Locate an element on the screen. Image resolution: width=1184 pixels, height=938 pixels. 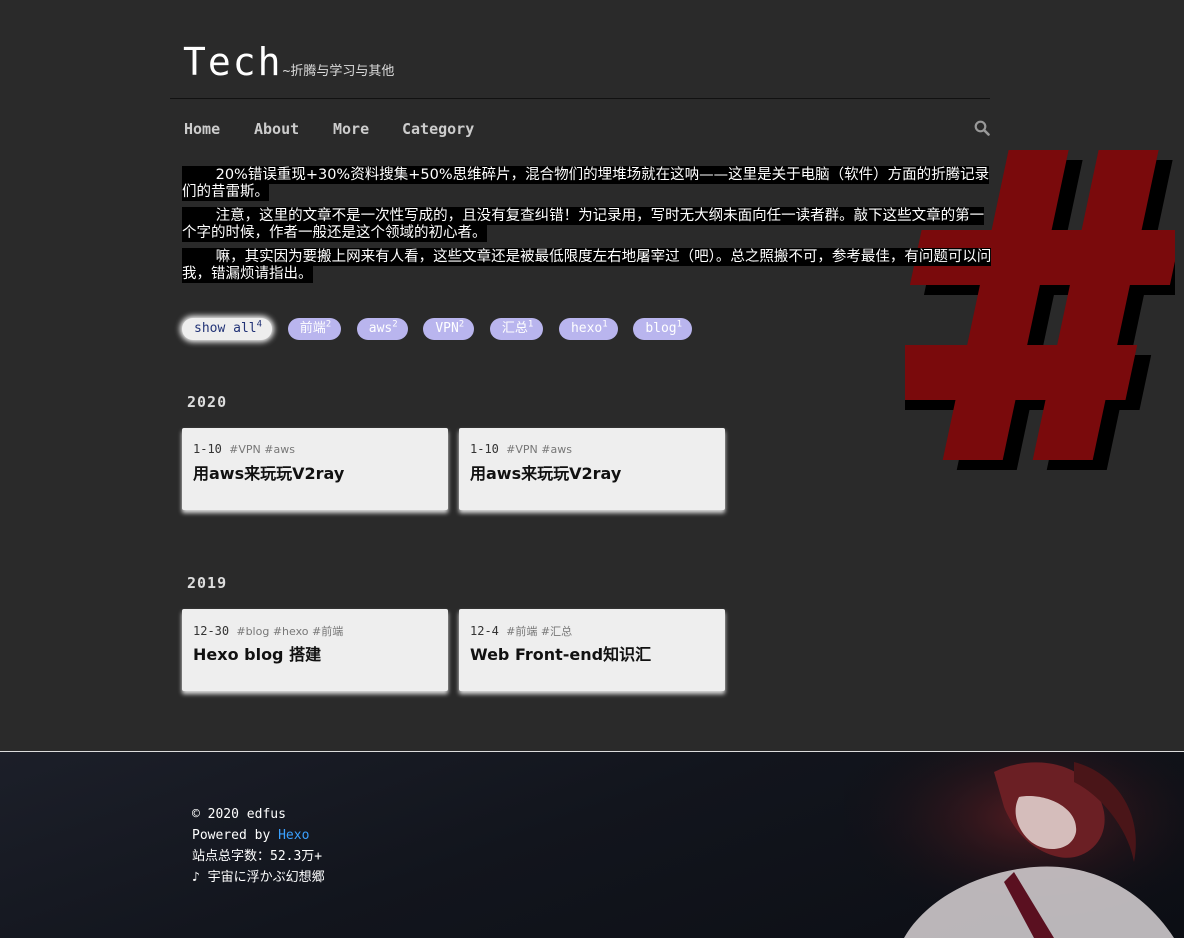
tag-filter-bar: show all4 前端2 aws2 VPN2 汇总1 hexo1 blog1 is located at coordinates (440, 328).